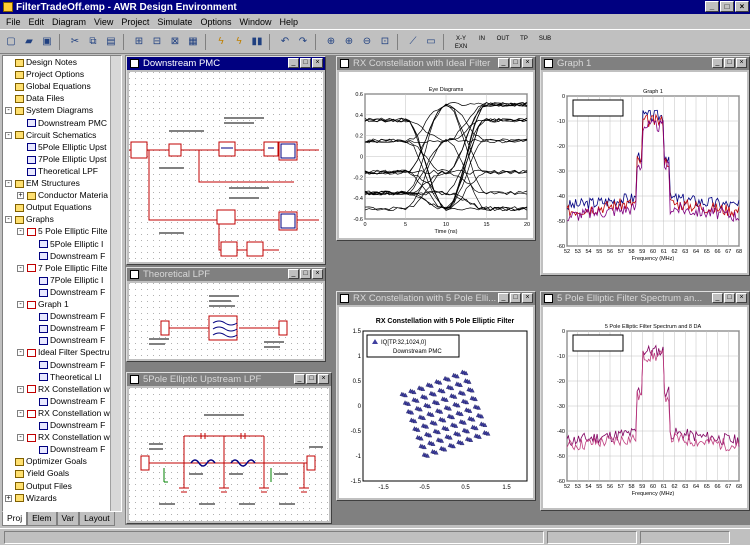 Image resolution: width=750 pixels, height=545 pixels. Describe the element at coordinates (62, 171) in the screenshot. I see `tree-item: Theoretical LPF` at that location.